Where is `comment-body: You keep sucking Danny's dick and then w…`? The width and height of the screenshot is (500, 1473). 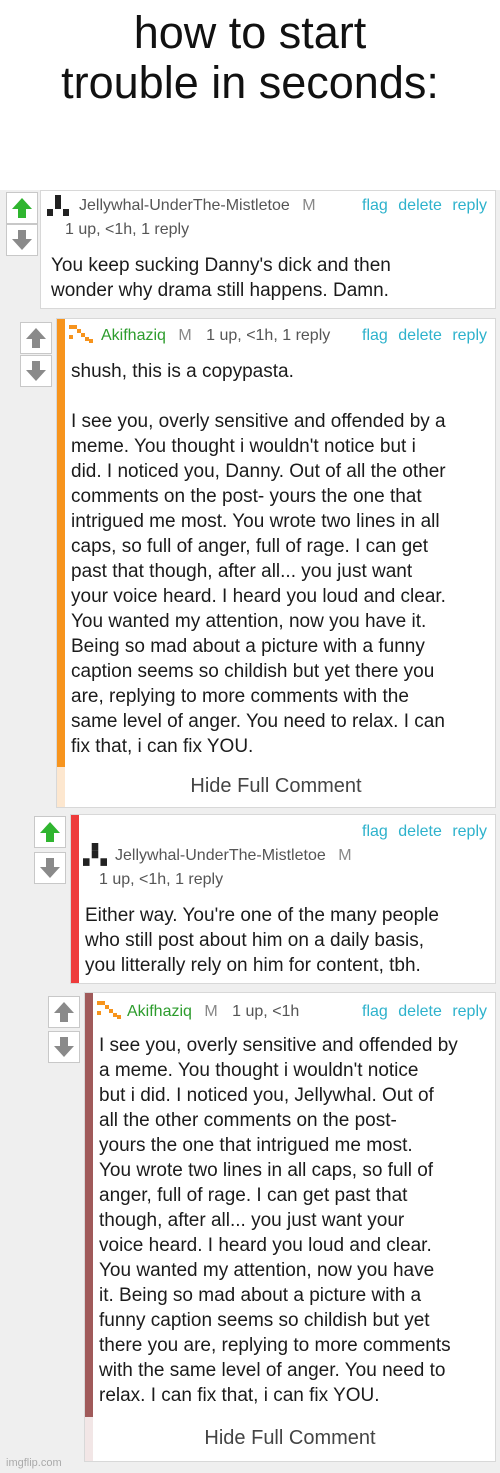 comment-body: You keep sucking Danny's dick and then w… is located at coordinates (221, 278).